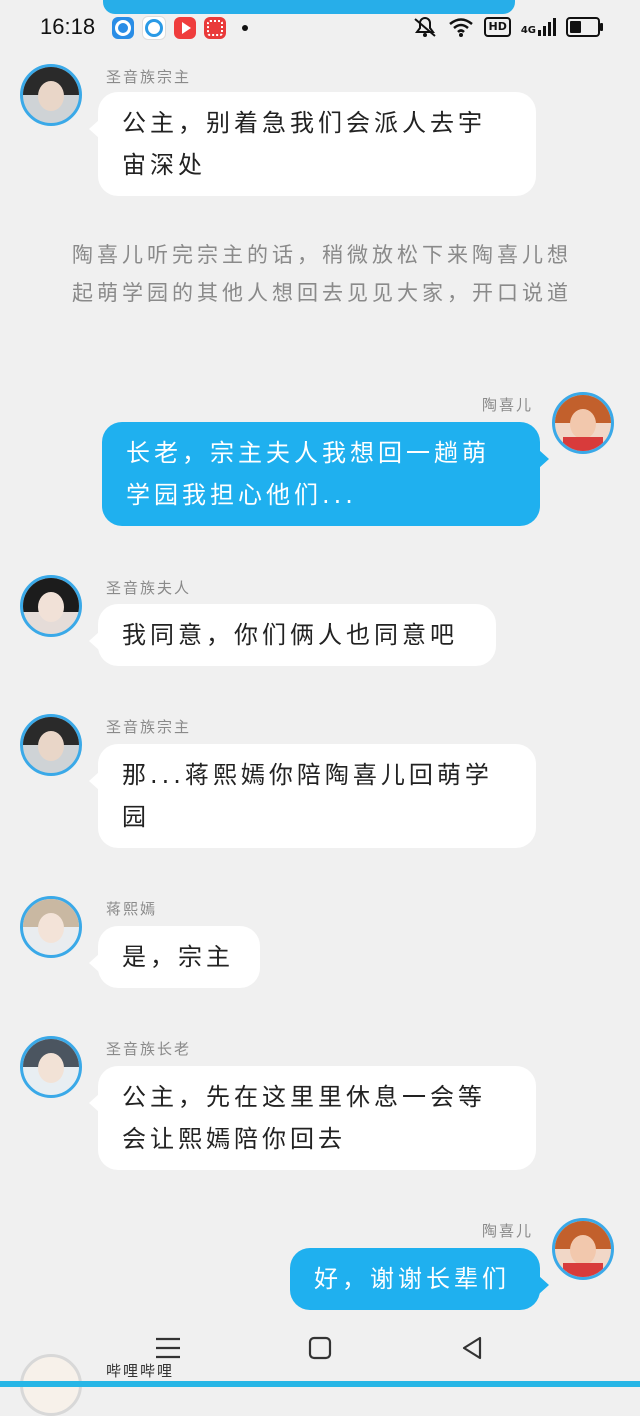 Image resolution: width=640 pixels, height=1416 pixels. What do you see at coordinates (320, 1348) in the screenshot?
I see `home-square-icon` at bounding box center [320, 1348].